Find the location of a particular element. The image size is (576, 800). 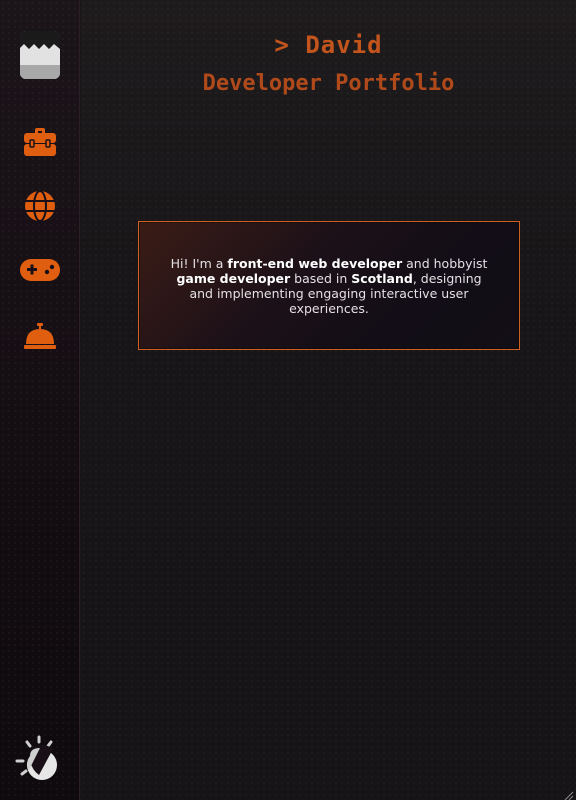

page-subtitle: Developer Portfolio is located at coordinates (328, 83).